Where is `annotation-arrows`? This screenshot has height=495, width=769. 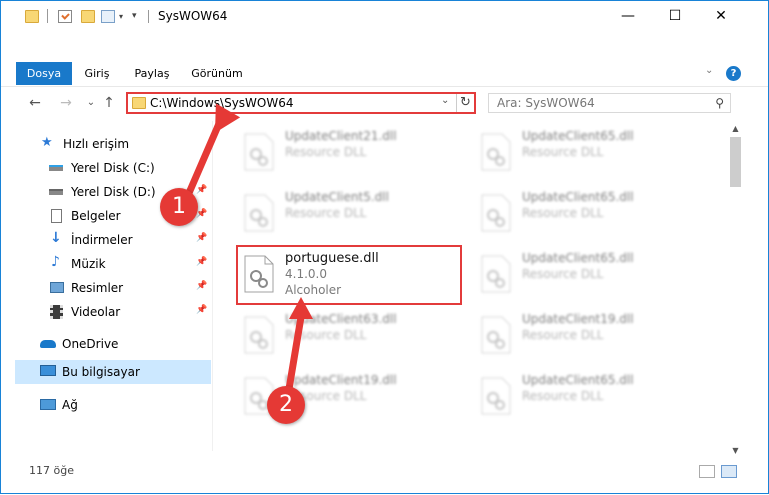 annotation-arrows is located at coordinates (249, 248).